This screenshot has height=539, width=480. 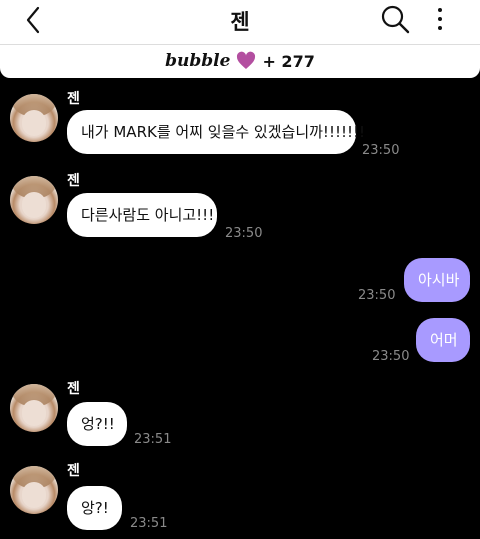 What do you see at coordinates (246, 60) in the screenshot?
I see `heart-icon` at bounding box center [246, 60].